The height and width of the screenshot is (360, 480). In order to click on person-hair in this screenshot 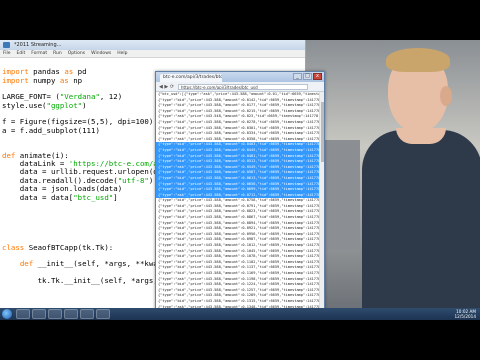, I will do `click(418, 60)`.